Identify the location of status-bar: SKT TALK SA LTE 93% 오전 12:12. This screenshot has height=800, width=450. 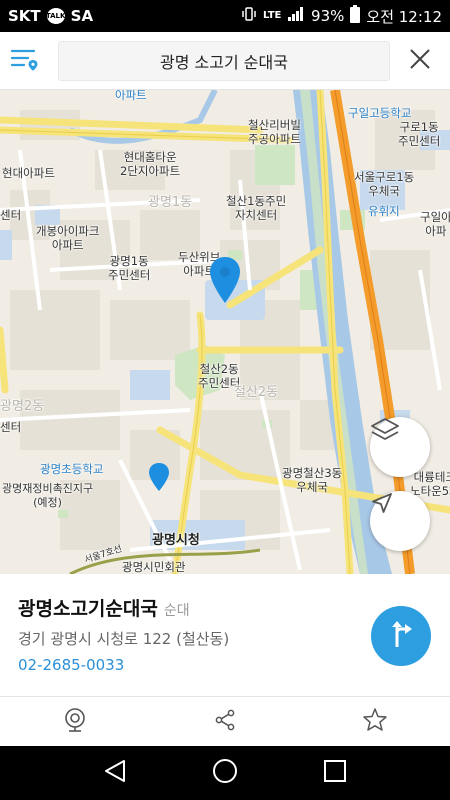
(225, 16).